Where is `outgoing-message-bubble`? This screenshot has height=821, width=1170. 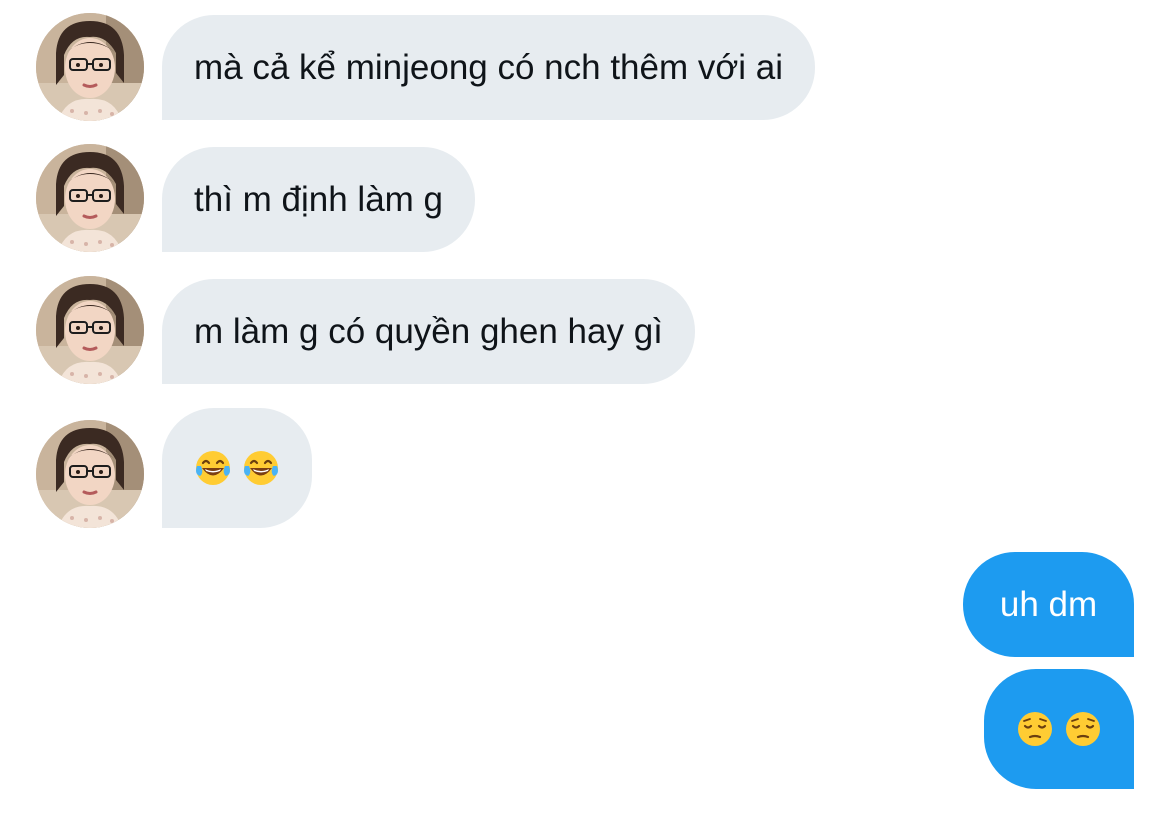 outgoing-message-bubble is located at coordinates (1059, 729).